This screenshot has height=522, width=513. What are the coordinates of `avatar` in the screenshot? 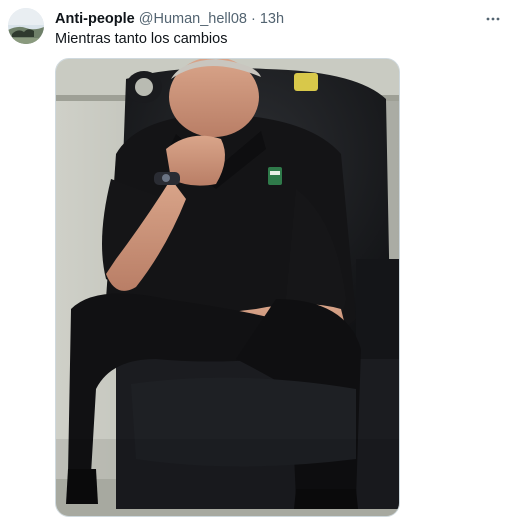 It's located at (26, 26).